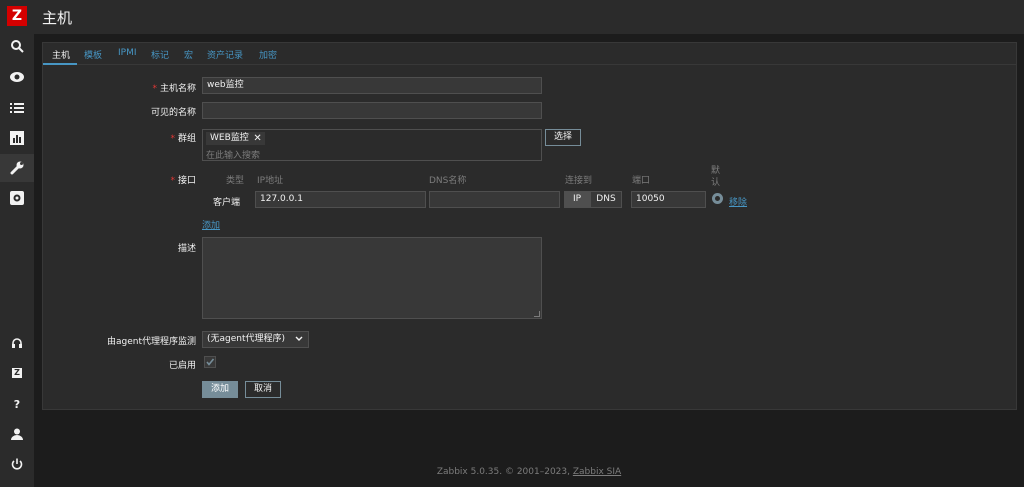 This screenshot has width=1024, height=487. I want to click on user-profile-button, so click(17, 434).